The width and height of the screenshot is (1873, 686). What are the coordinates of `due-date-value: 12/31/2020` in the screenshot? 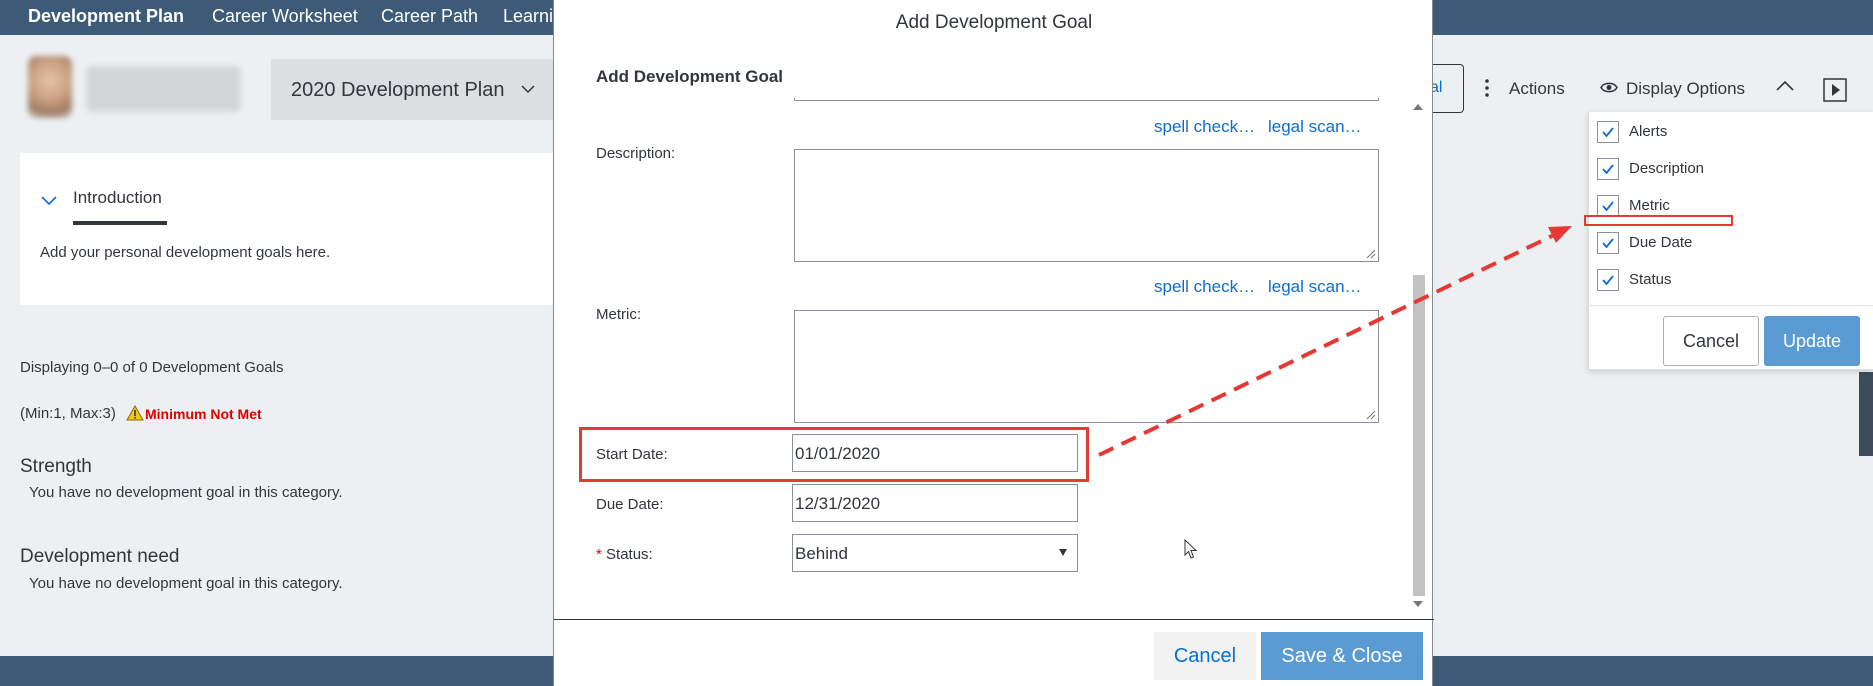 It's located at (838, 503).